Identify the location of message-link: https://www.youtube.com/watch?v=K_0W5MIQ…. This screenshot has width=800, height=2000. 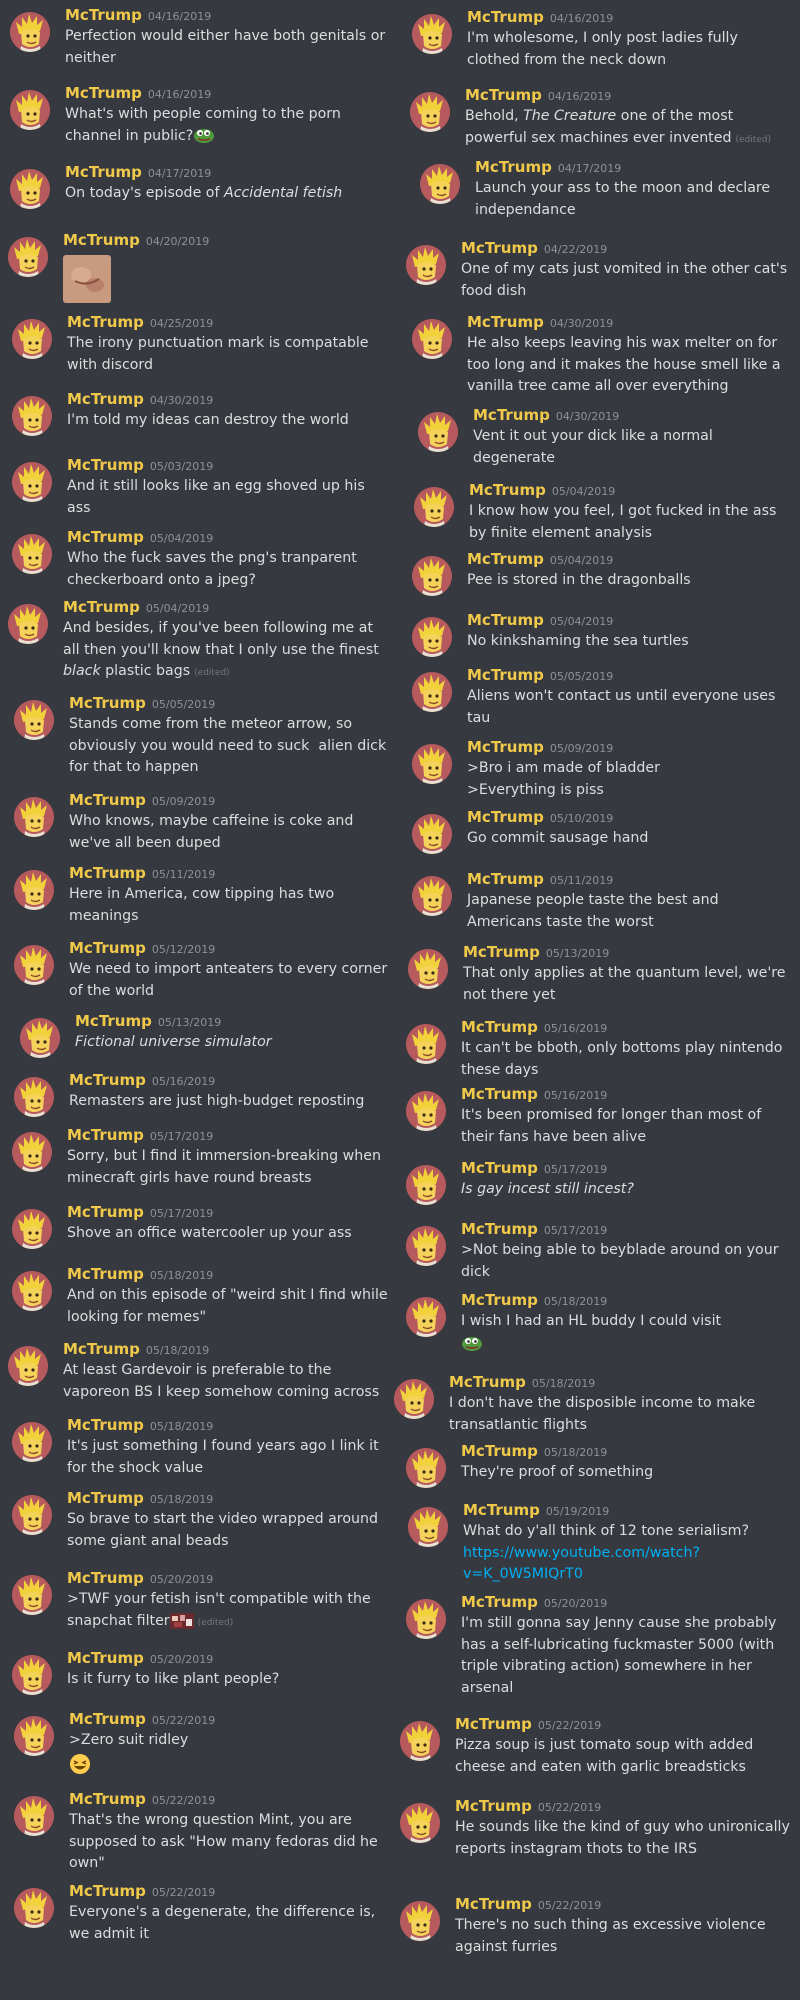
(581, 1564).